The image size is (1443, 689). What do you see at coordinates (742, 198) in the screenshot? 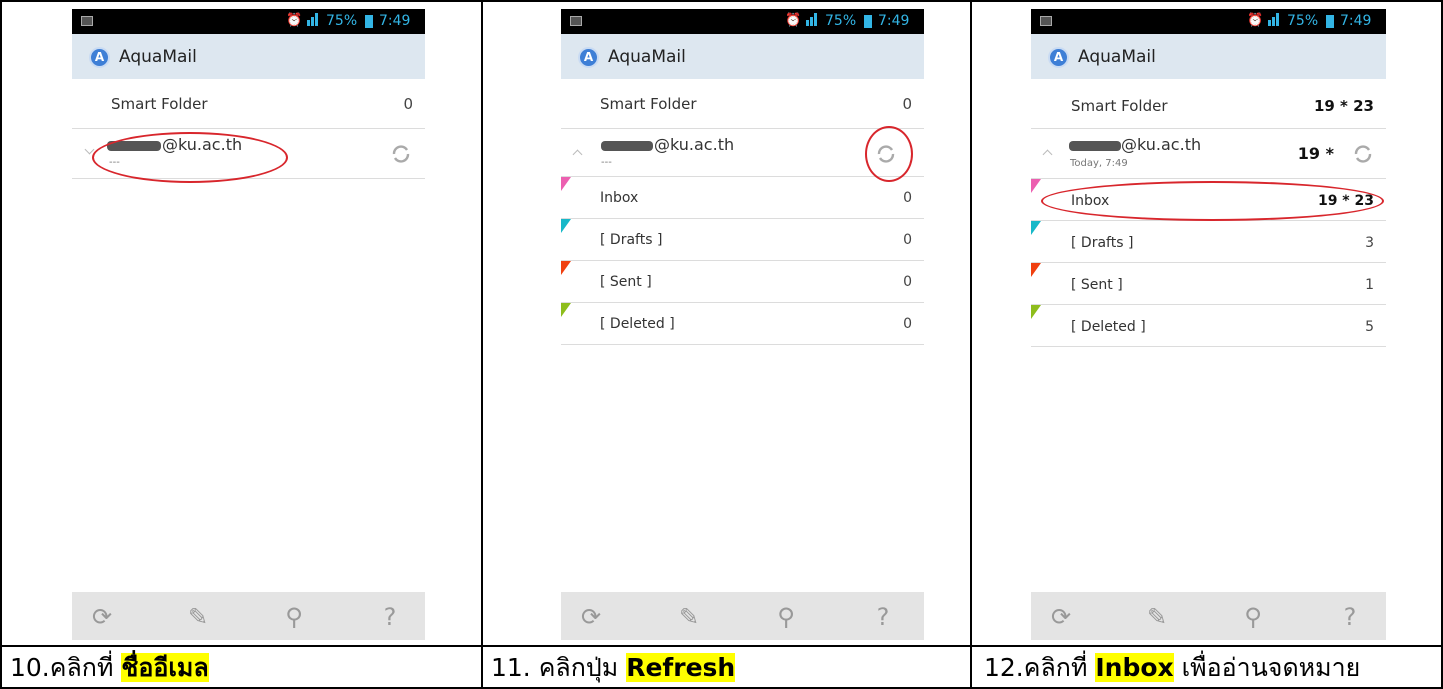
I see `folder-row-inbox: Inbox 0` at bounding box center [742, 198].